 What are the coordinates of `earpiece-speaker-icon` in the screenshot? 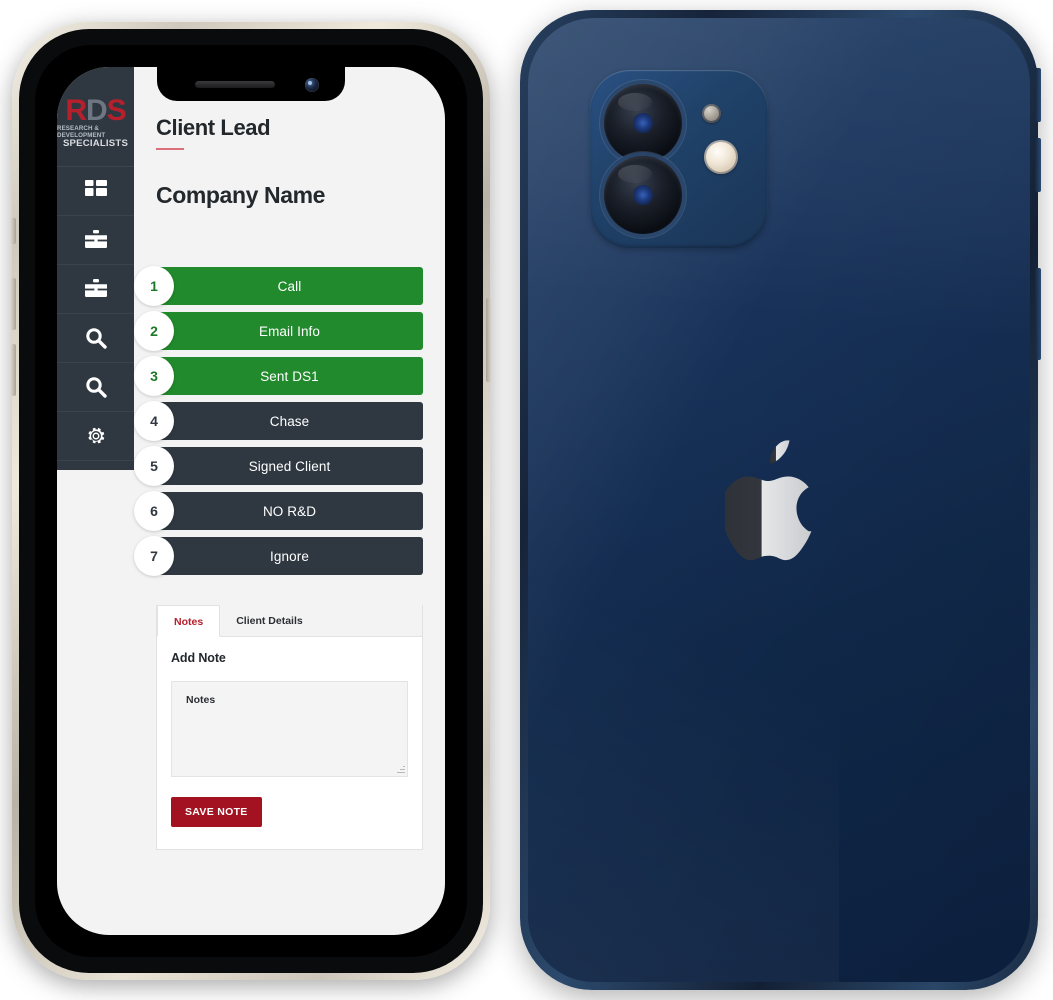 It's located at (235, 84).